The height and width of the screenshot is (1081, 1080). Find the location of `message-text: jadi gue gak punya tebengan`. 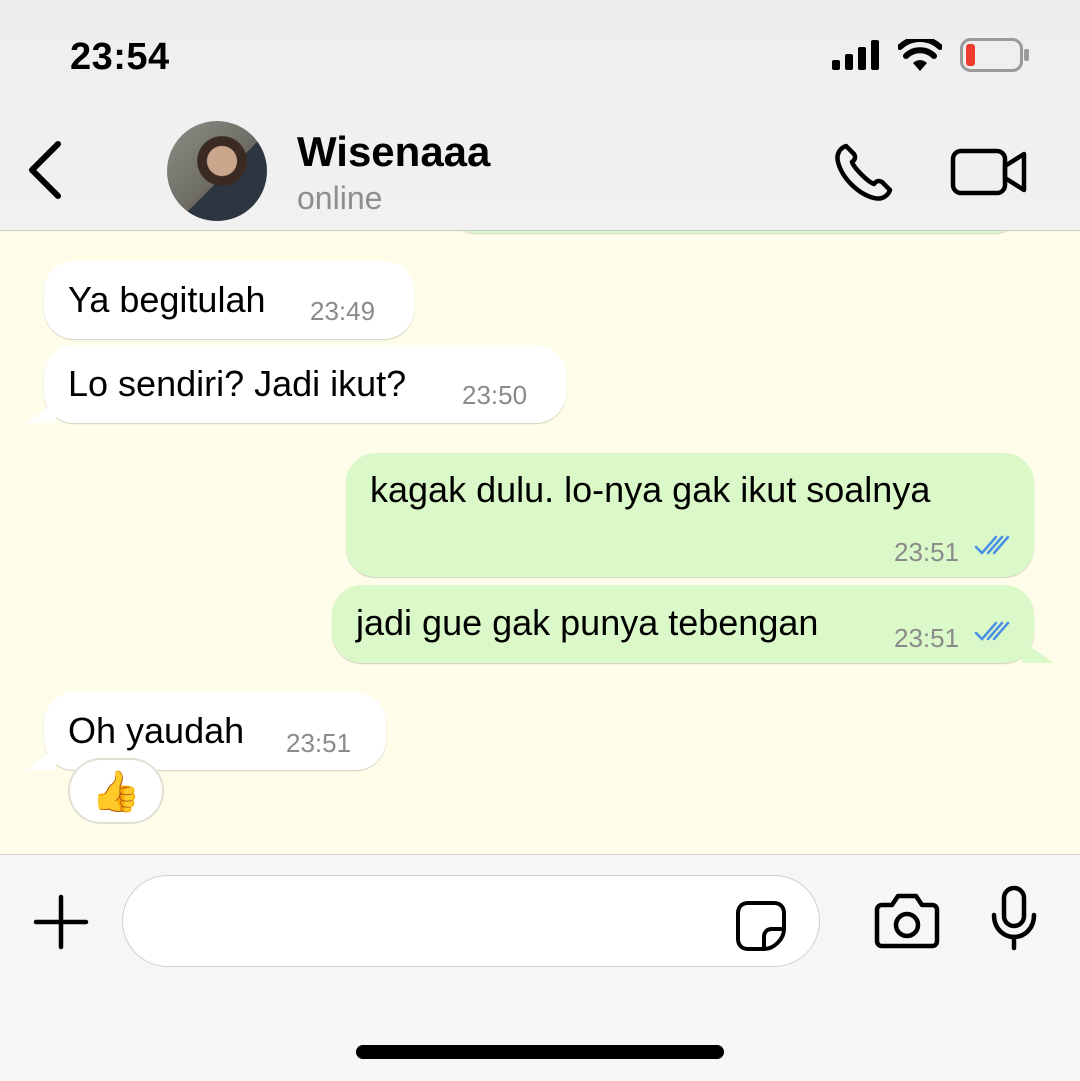

message-text: jadi gue gak punya tebengan is located at coordinates (587, 622).